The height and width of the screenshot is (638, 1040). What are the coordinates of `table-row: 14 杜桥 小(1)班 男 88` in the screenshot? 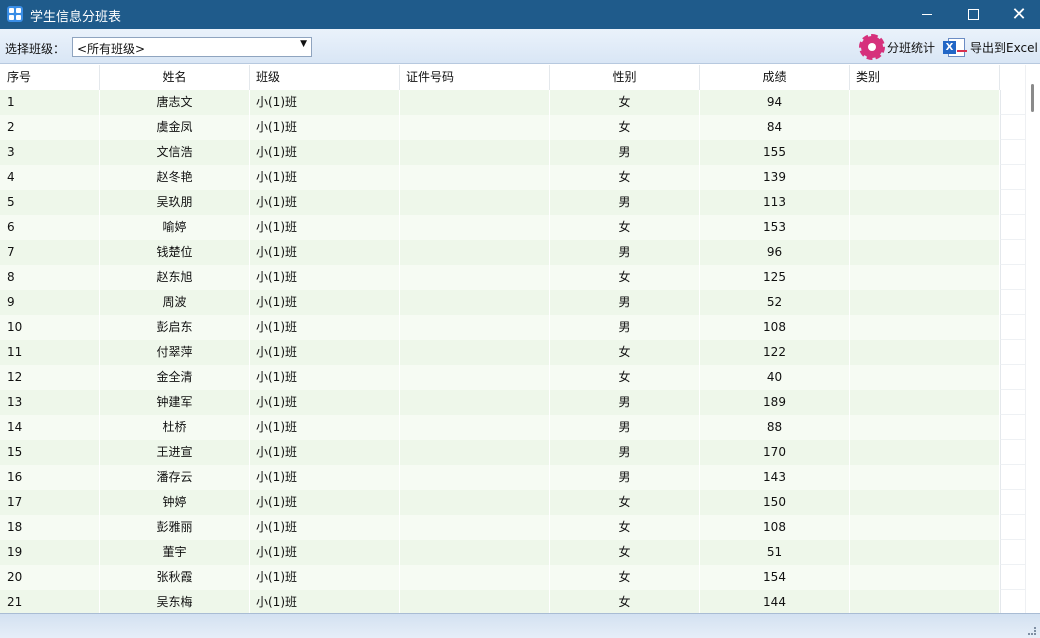 It's located at (512, 427).